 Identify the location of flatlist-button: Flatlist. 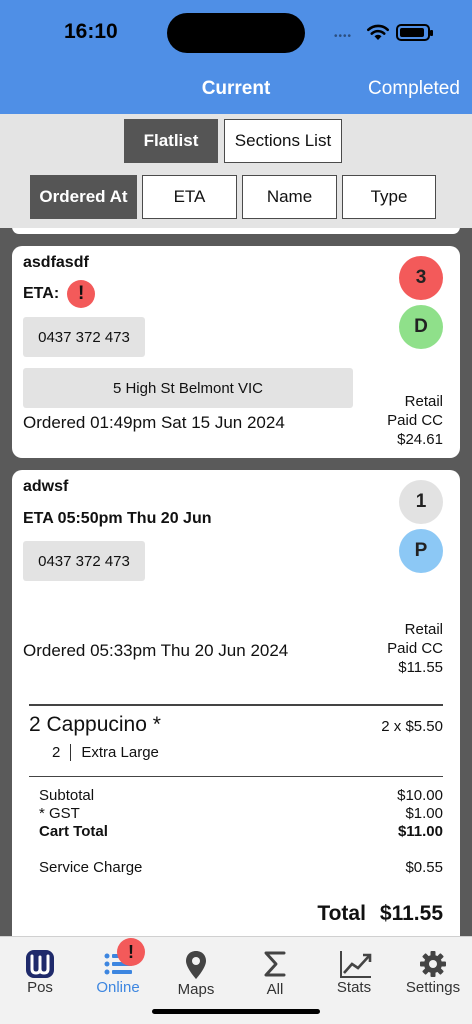
(171, 141).